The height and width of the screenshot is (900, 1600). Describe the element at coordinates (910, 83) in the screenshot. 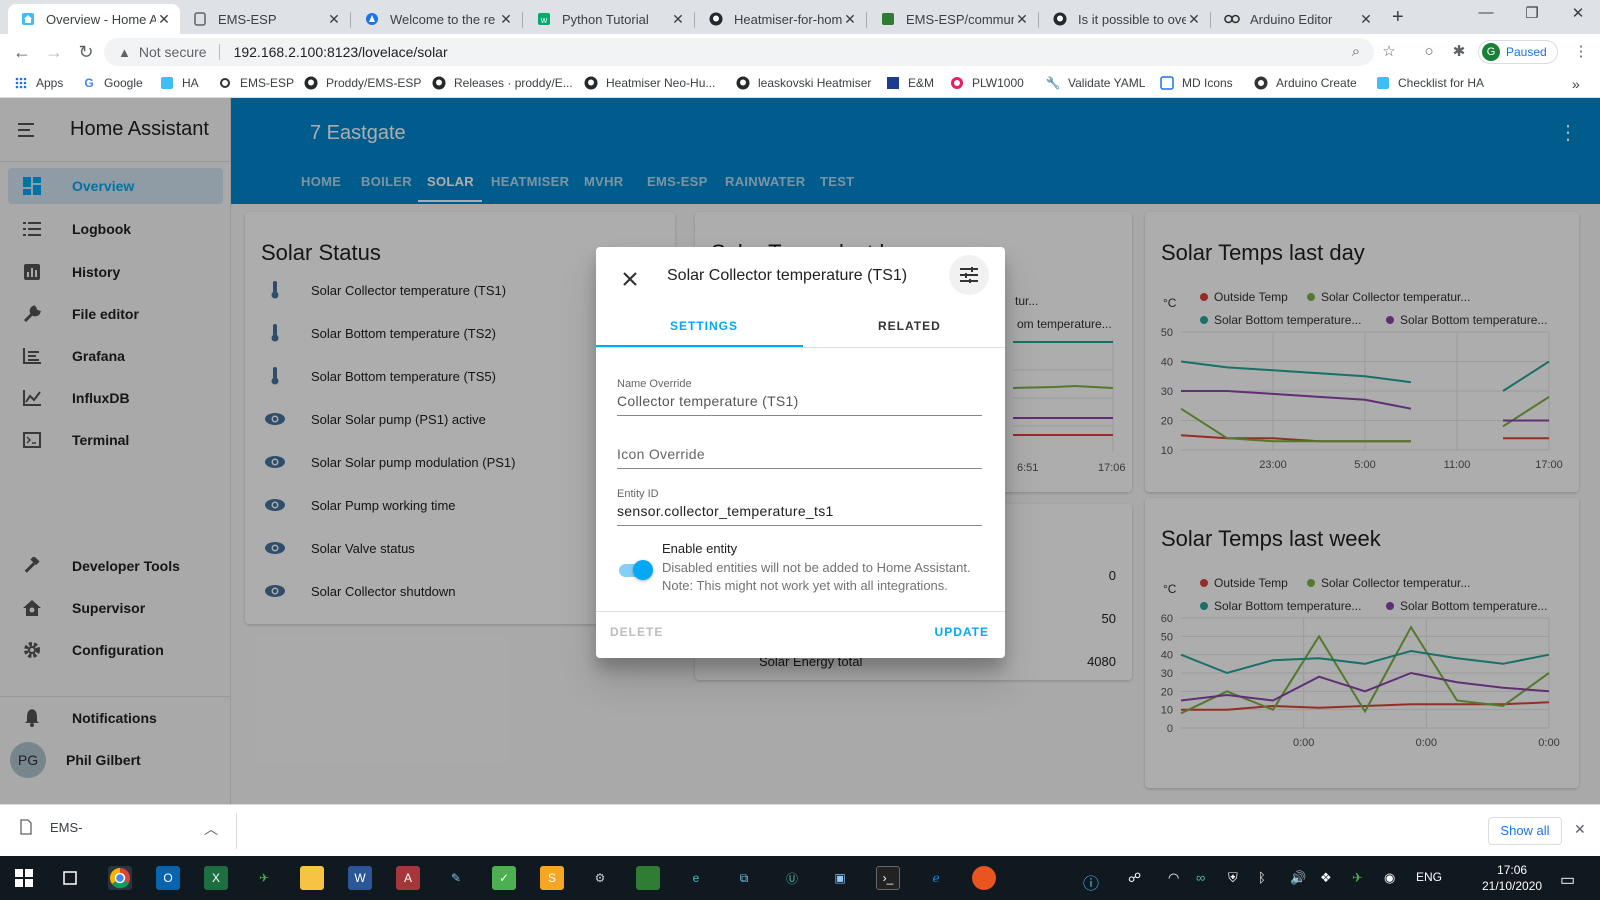

I see `bookmark-e-m: E&M` at that location.